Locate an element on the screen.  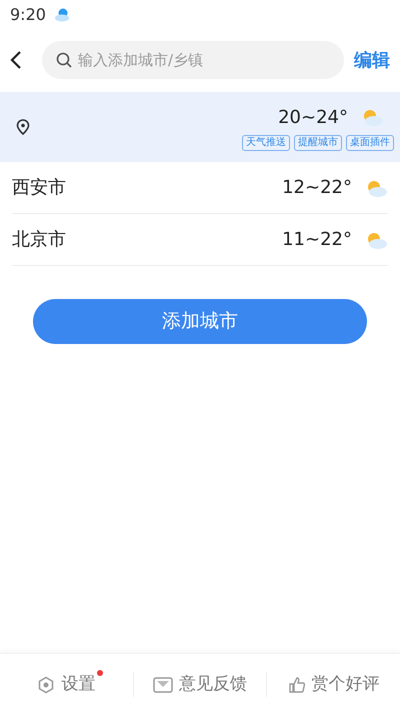
add-city-button: 添加城市 is located at coordinates (200, 321).